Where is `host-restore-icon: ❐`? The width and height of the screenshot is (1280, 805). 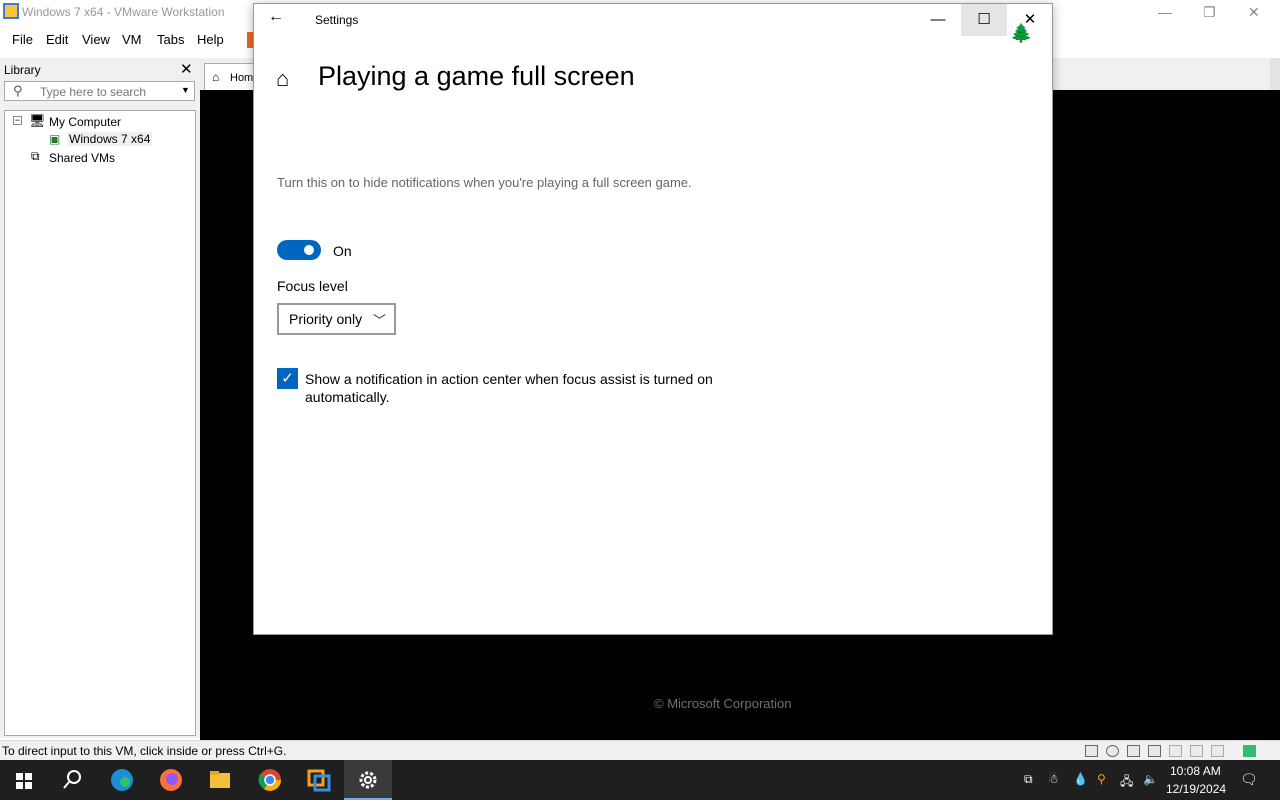
host-restore-icon: ❐ is located at coordinates (1209, 12).